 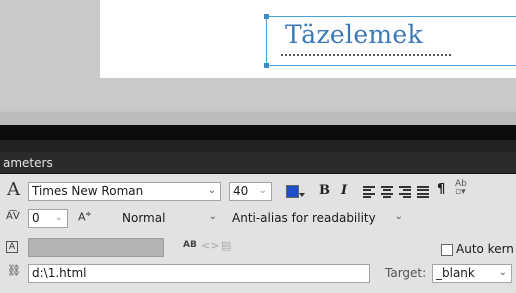 I want to click on instance-name-field, so click(x=96, y=247).